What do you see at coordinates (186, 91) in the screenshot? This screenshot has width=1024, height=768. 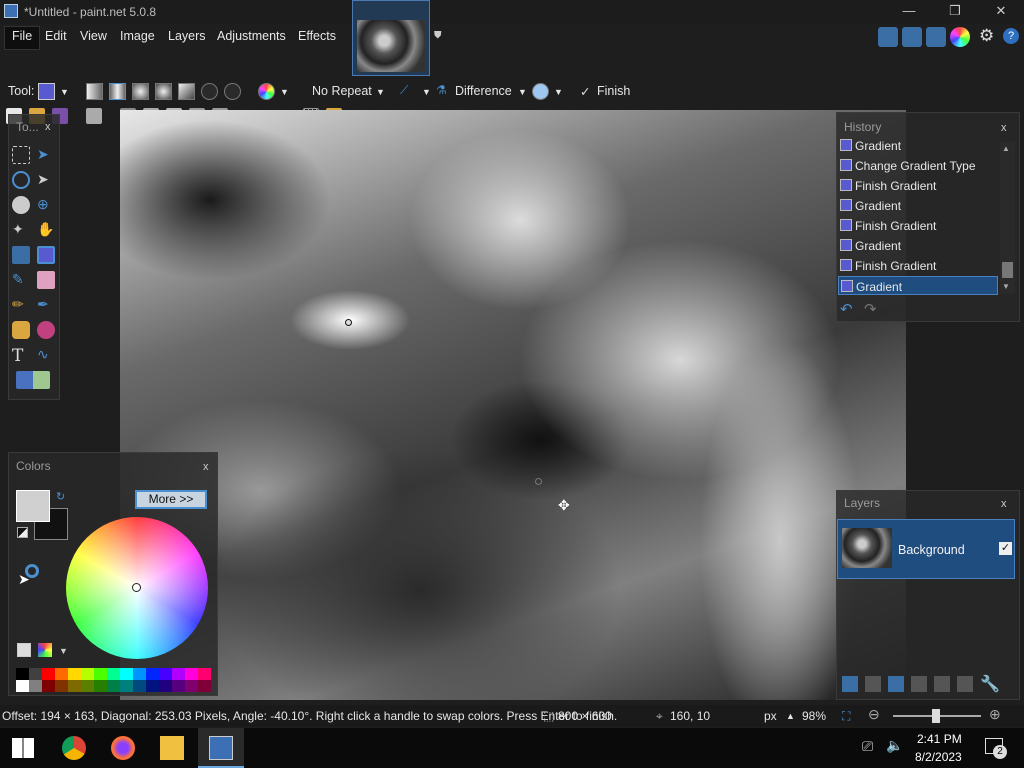 I see `conical-gradient-icon` at bounding box center [186, 91].